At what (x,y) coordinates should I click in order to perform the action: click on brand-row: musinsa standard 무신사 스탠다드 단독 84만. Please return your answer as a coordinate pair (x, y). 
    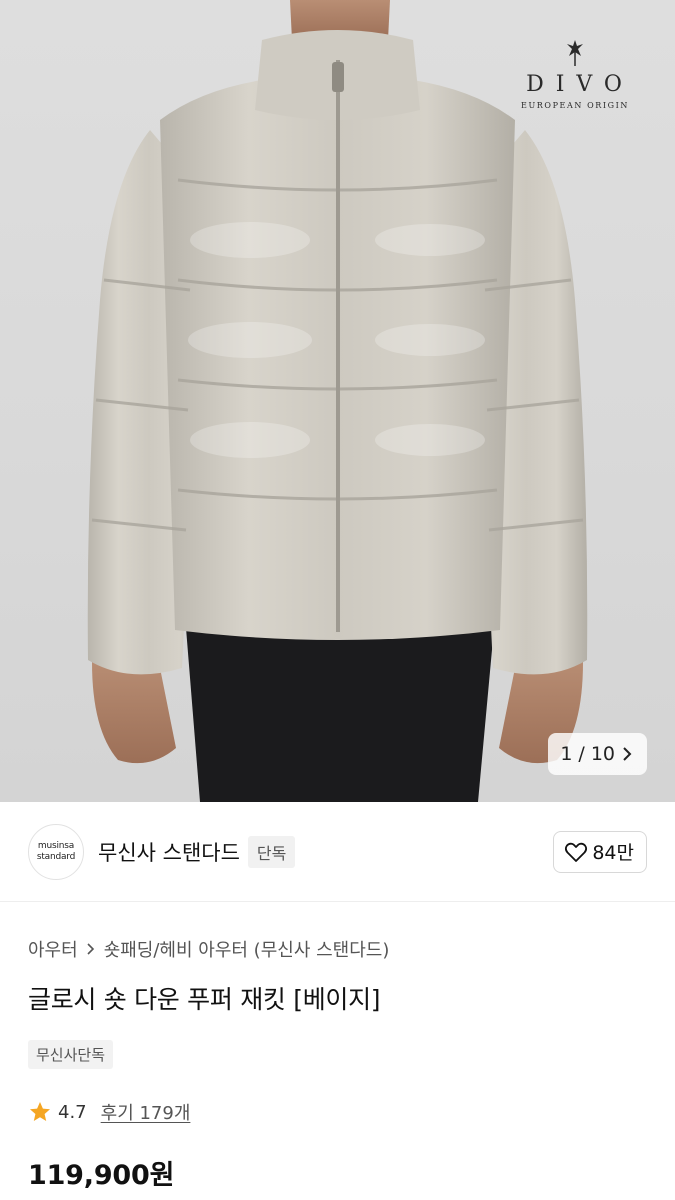
    Looking at the image, I should click on (337, 852).